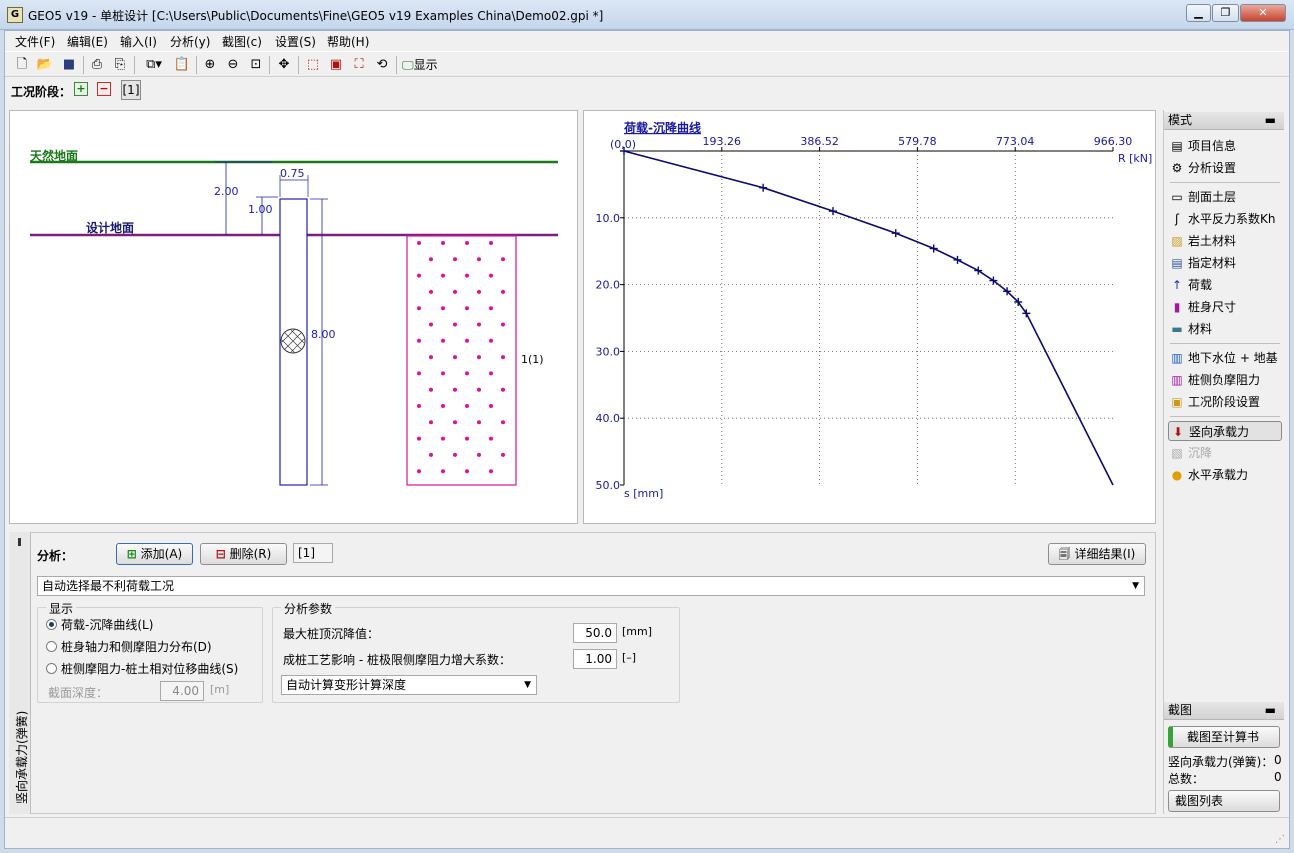 Image resolution: width=1294 pixels, height=853 pixels. I want to click on detailed-results-button: 🗐 详细结果(I), so click(1097, 554).